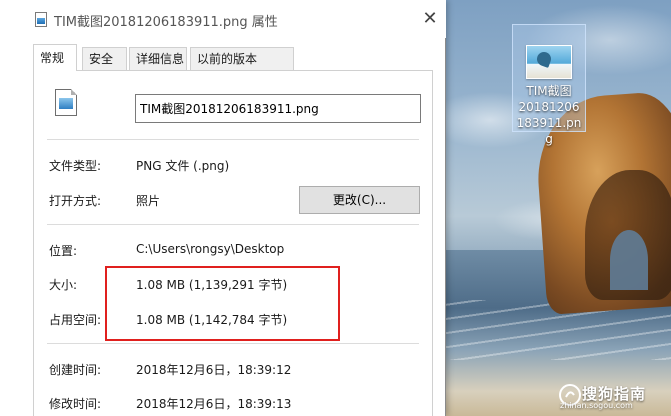 The width and height of the screenshot is (671, 416). Describe the element at coordinates (613, 398) in the screenshot. I see `sogou-watermark: 搜狗指南 zhinan.sogou.com` at that location.